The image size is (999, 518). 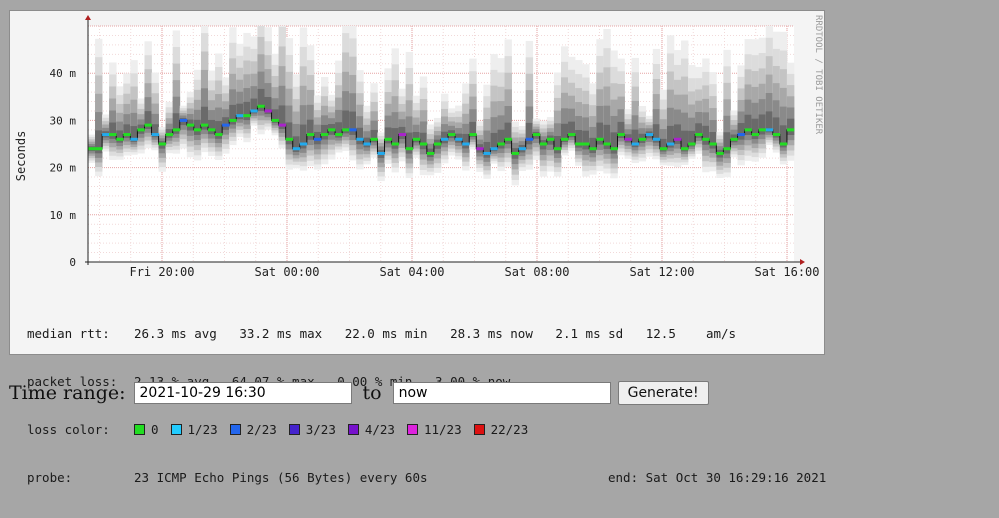 I want to click on y-tick-label: 10 m, so click(x=63, y=215).